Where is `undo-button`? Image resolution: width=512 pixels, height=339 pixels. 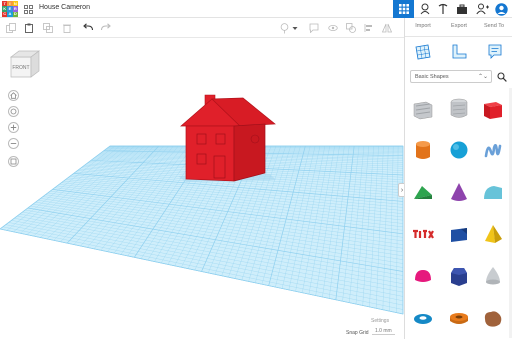
undo-button is located at coordinates (88, 28).